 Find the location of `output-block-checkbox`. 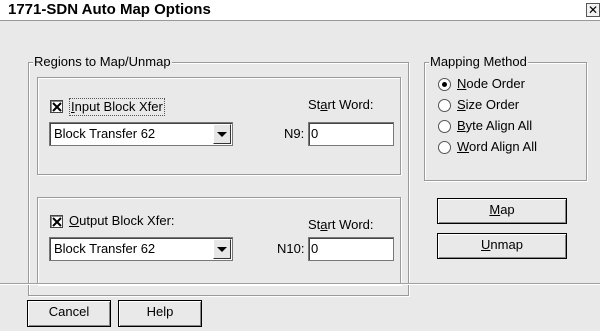

output-block-checkbox is located at coordinates (56, 221).